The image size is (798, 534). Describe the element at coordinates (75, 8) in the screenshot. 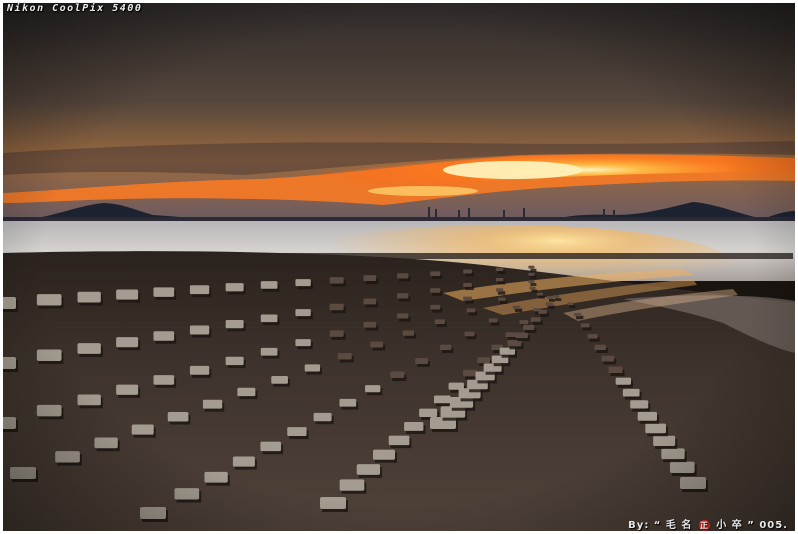

I see `camera-watermark: Nikon CoolPix 5400` at that location.